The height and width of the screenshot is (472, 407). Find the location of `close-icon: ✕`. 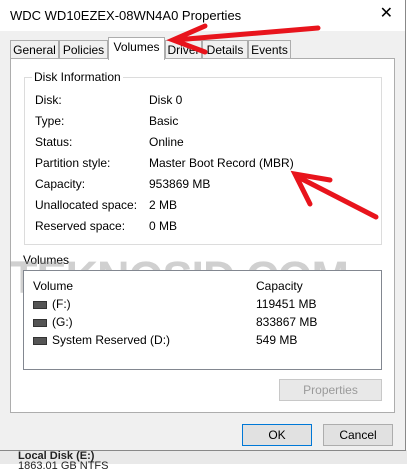

close-icon: ✕ is located at coordinates (386, 14).